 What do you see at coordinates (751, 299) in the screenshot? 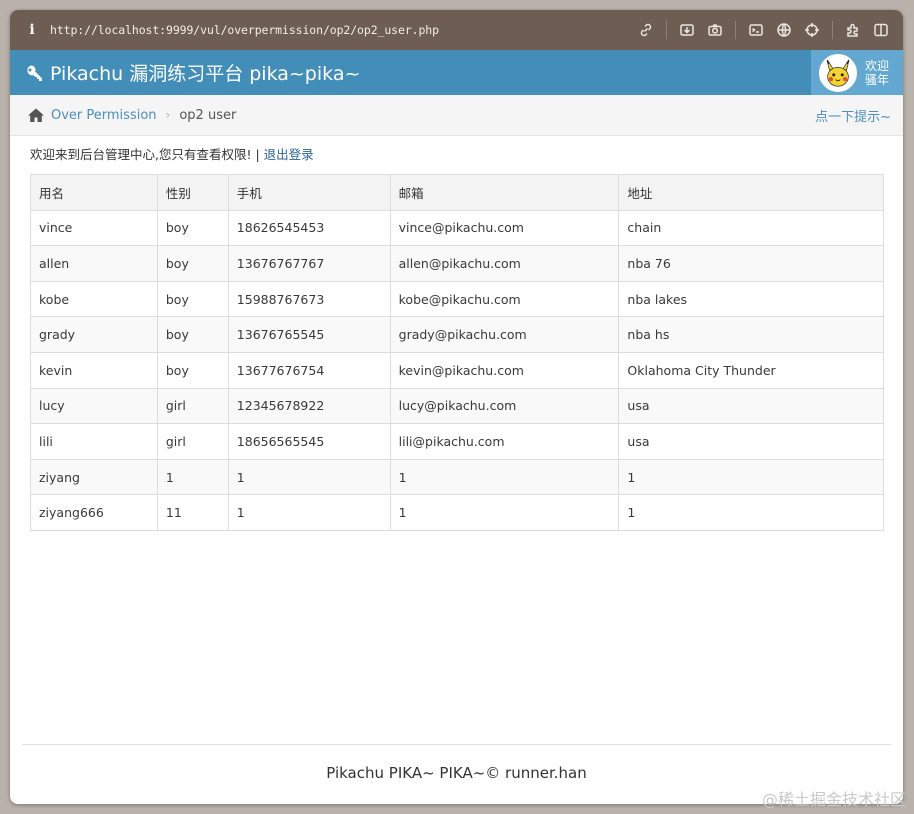
I see `cell-address: nba lakes` at bounding box center [751, 299].